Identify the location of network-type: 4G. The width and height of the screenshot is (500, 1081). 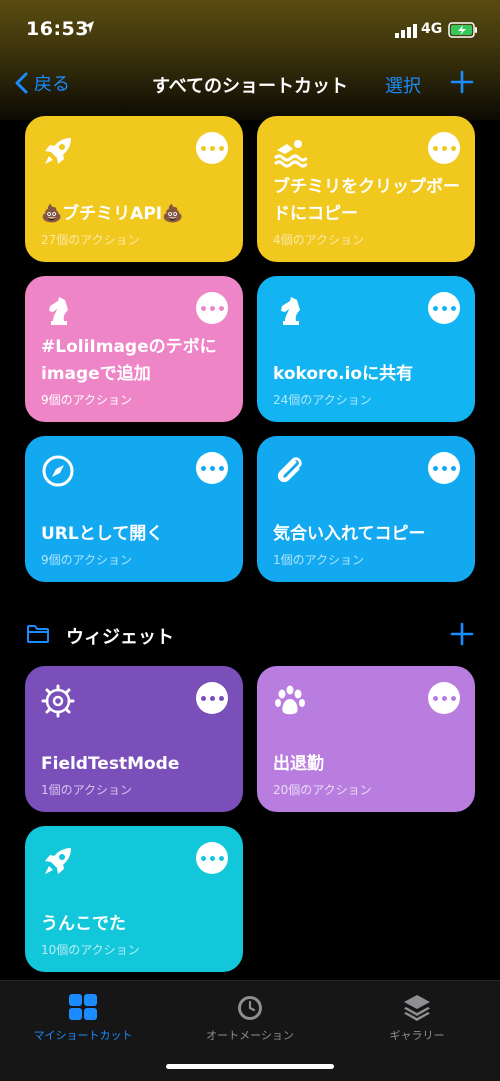
(432, 29).